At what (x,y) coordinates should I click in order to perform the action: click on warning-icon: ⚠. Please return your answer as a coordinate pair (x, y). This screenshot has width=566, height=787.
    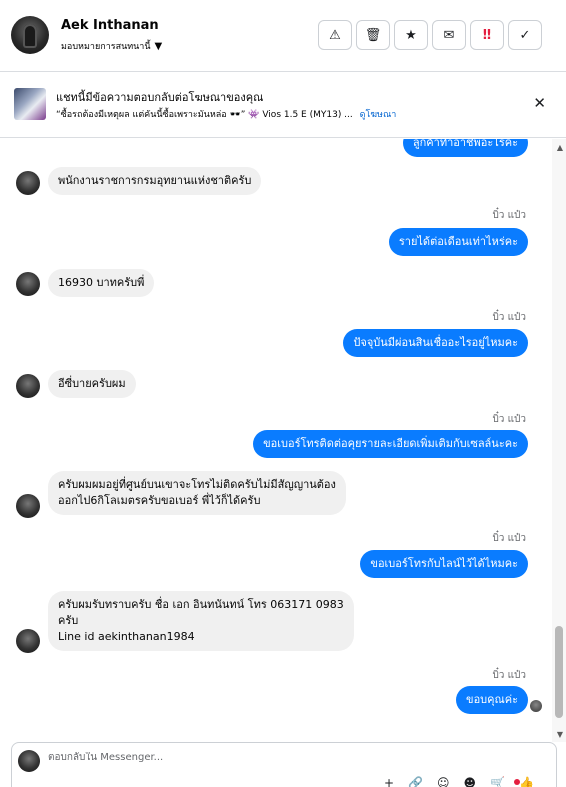
    Looking at the image, I should click on (335, 35).